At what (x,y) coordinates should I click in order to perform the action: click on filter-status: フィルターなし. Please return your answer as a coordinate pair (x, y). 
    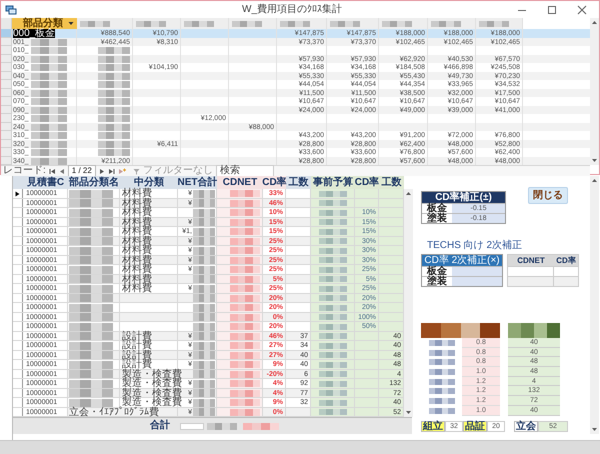
    Looking at the image, I should click on (177, 171).